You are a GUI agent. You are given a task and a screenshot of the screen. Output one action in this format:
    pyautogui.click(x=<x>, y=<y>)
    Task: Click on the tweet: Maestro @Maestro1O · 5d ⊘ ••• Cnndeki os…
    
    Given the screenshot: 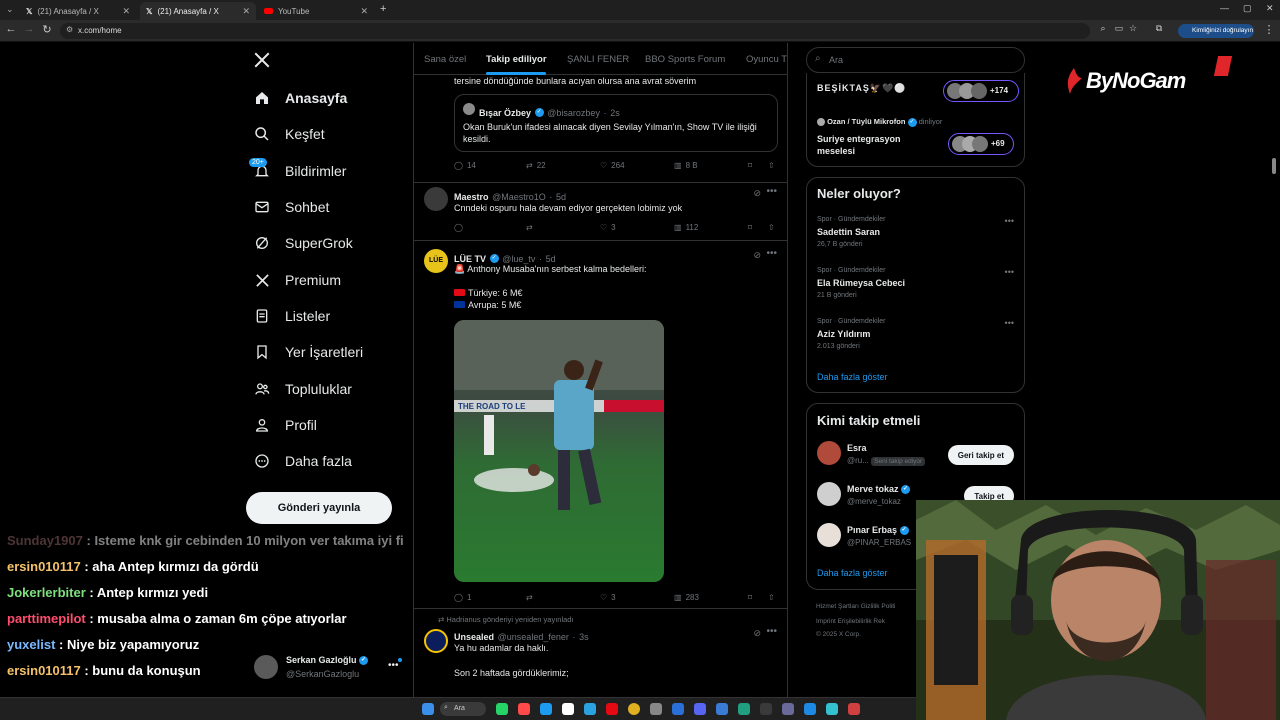 What is the action you would take?
    pyautogui.click(x=600, y=212)
    